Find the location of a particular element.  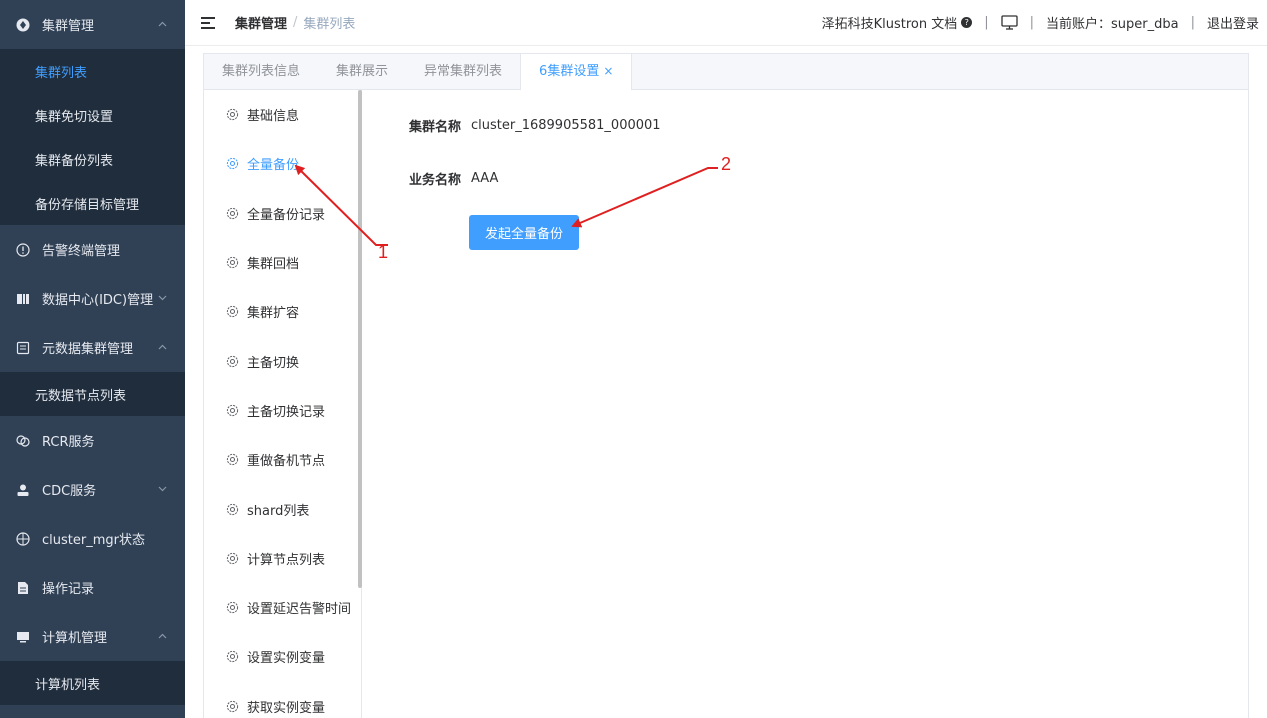

settings-nav-item-8: shard列表 is located at coordinates (282, 508).